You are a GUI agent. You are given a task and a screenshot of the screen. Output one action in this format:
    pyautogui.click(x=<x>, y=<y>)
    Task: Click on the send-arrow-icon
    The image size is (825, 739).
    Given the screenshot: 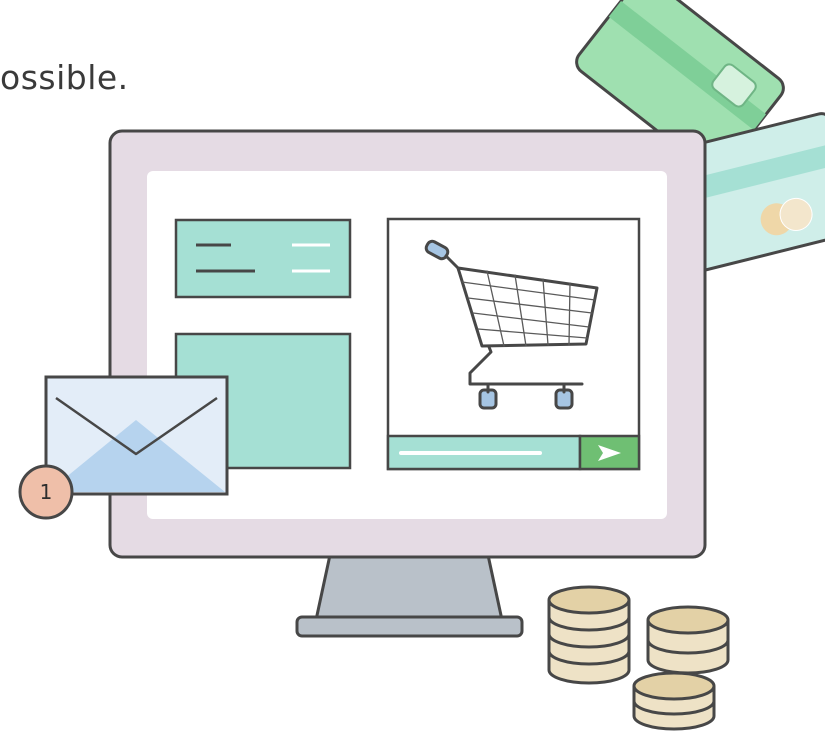 What is the action you would take?
    pyautogui.click(x=609, y=452)
    